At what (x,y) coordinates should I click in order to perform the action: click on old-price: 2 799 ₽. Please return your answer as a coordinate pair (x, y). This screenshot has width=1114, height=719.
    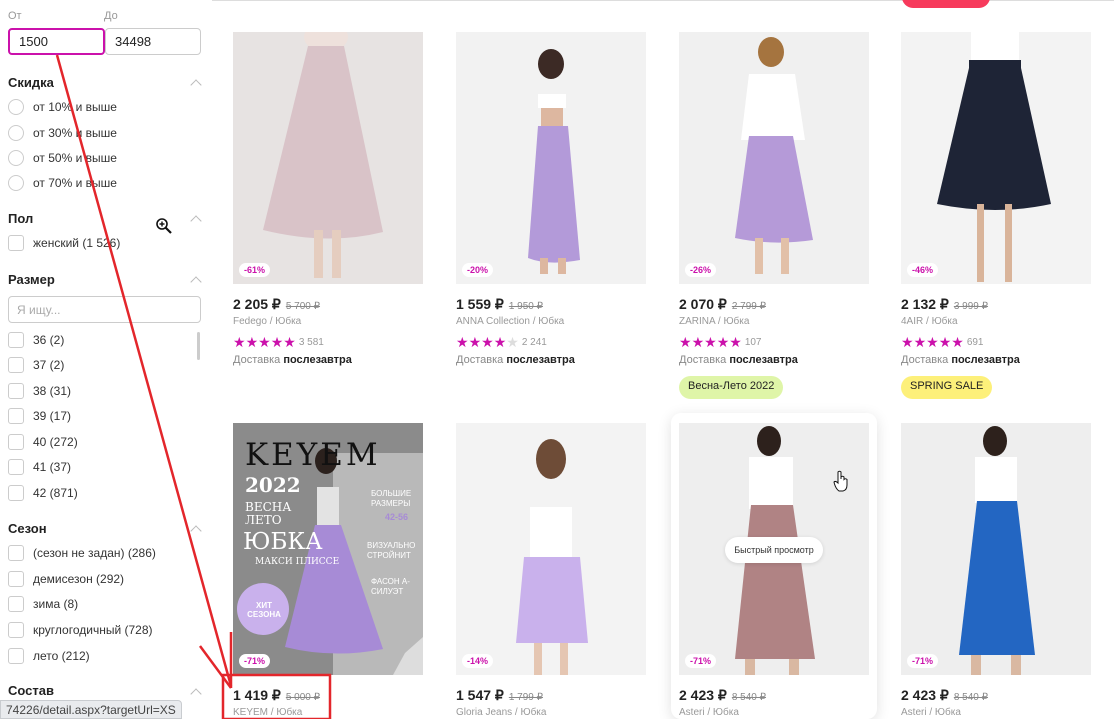
    Looking at the image, I should click on (749, 306).